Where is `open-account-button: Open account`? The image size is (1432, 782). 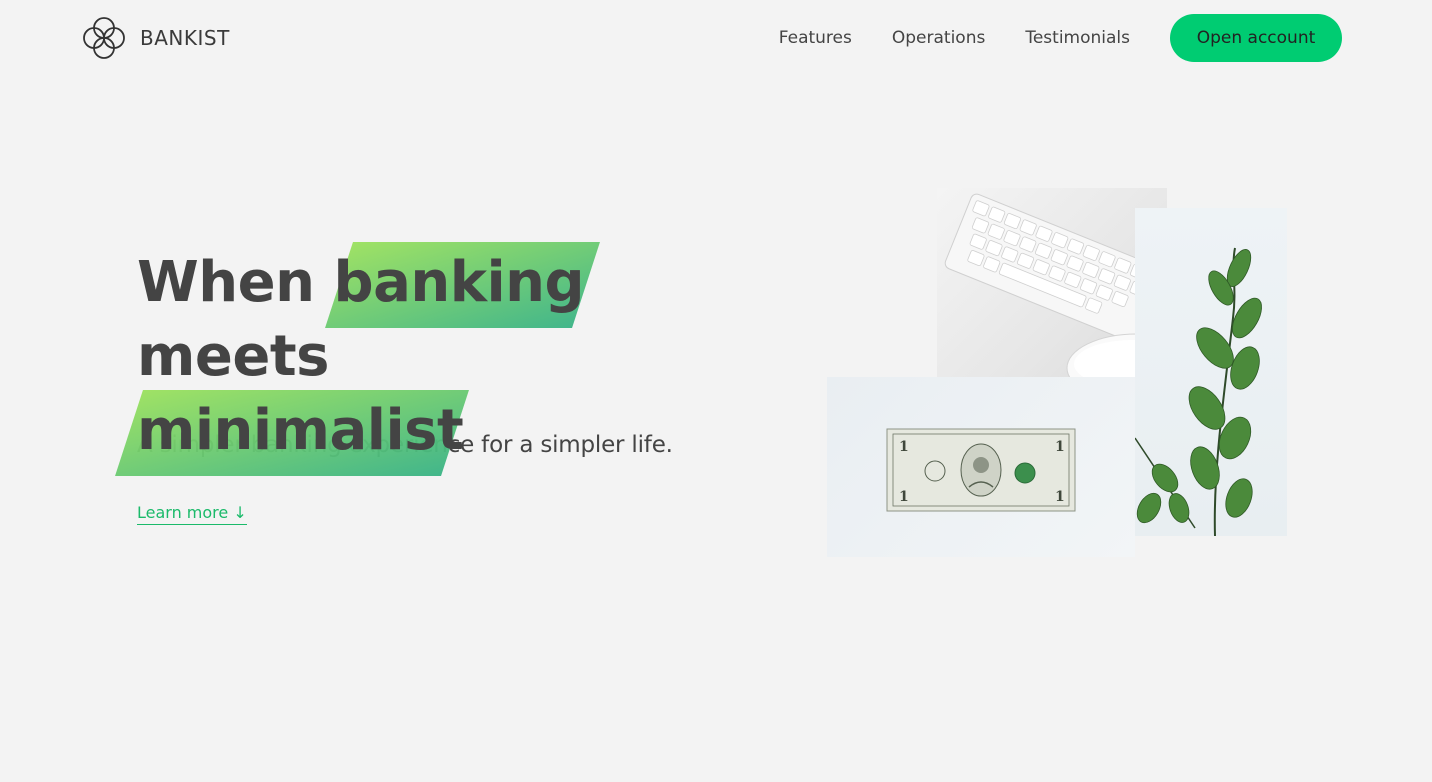 open-account-button: Open account is located at coordinates (1256, 38).